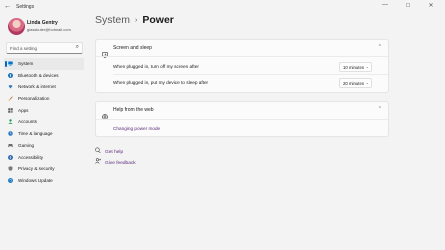  Describe the element at coordinates (10, 168) in the screenshot. I see `shield-icon` at that location.